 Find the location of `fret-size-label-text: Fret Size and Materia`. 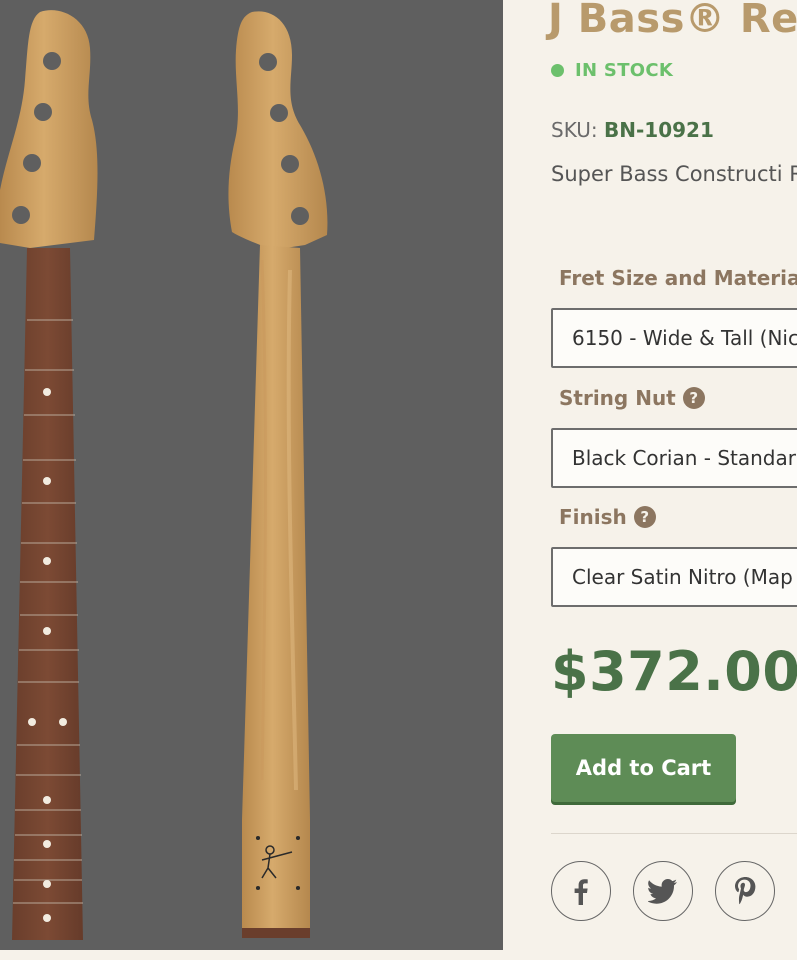

fret-size-label-text: Fret Size and Materia is located at coordinates (678, 278).